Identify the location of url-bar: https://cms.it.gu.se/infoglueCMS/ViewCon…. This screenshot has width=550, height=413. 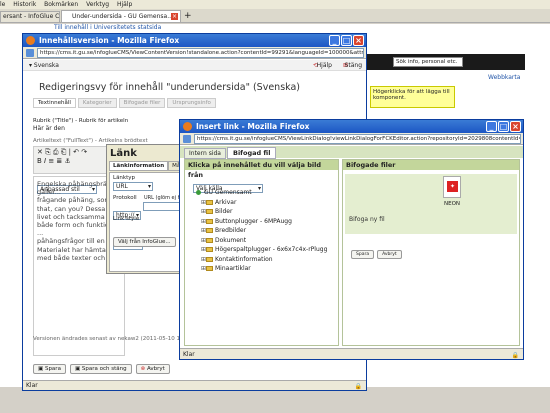
(194, 53).